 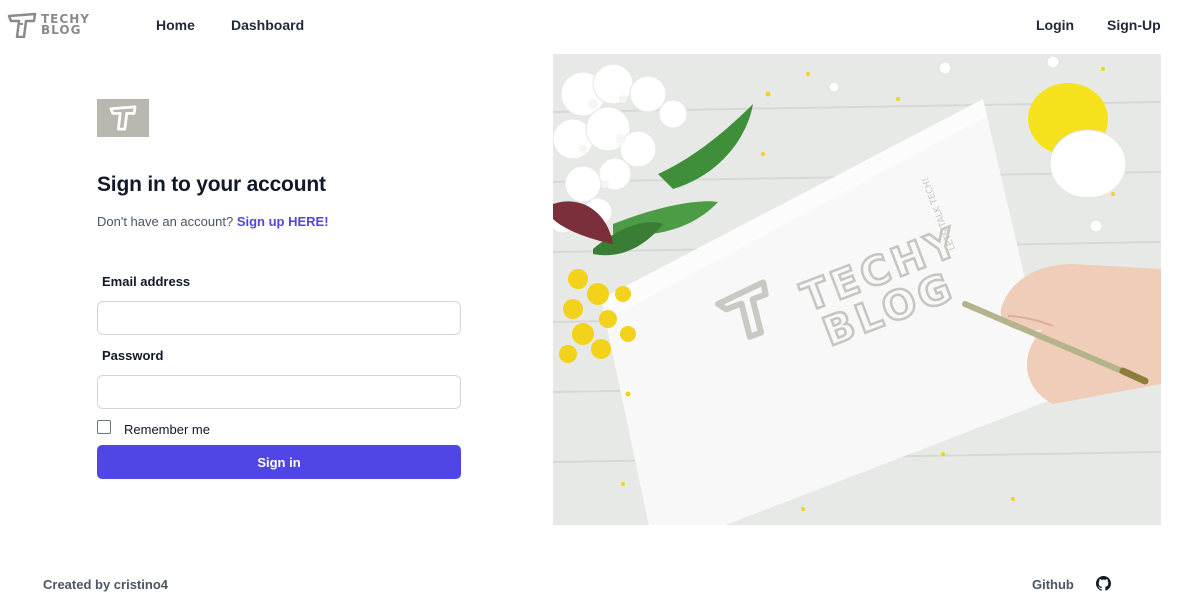 What do you see at coordinates (279, 318) in the screenshot?
I see `email-field` at bounding box center [279, 318].